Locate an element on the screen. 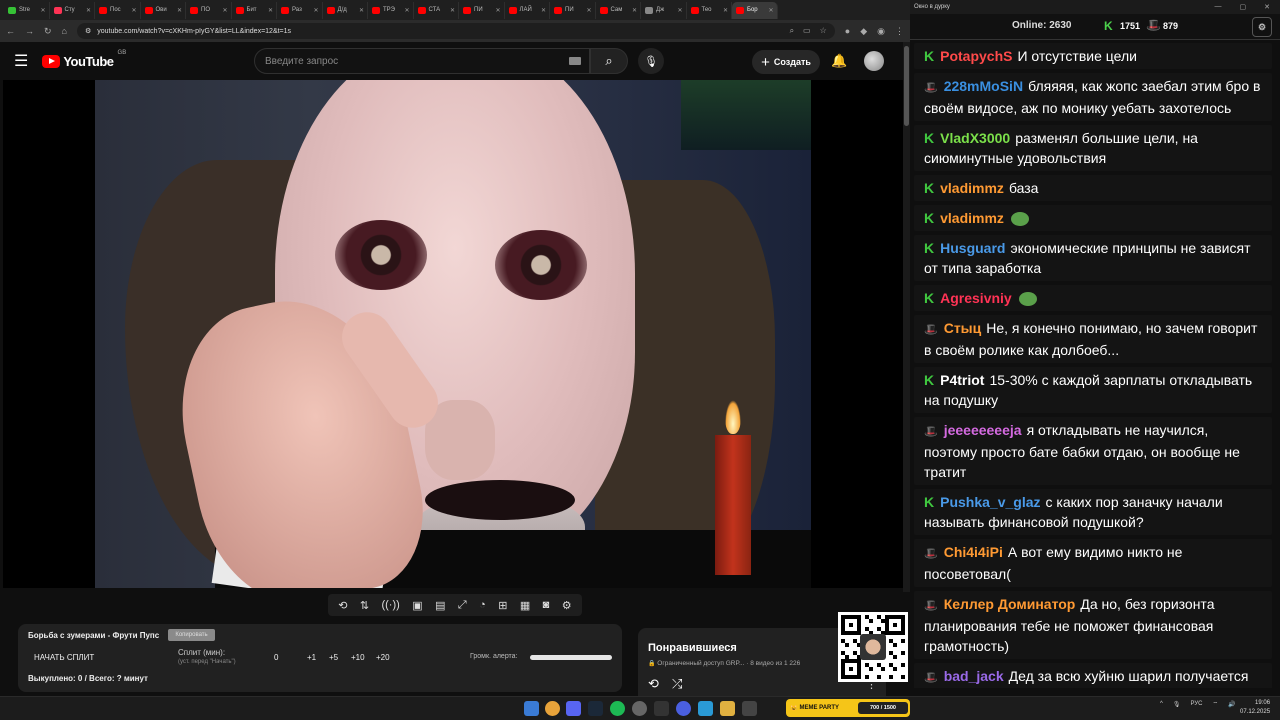  increment-1-button: +1 is located at coordinates (311, 657).